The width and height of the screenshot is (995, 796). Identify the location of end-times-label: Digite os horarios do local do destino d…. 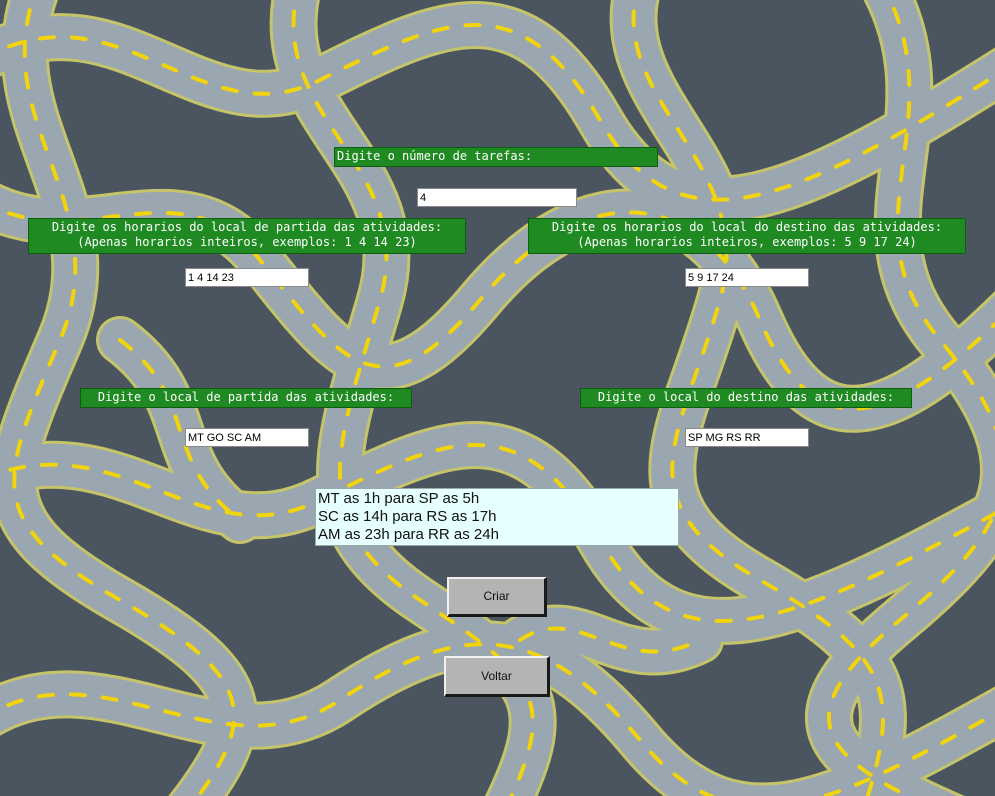
(747, 236).